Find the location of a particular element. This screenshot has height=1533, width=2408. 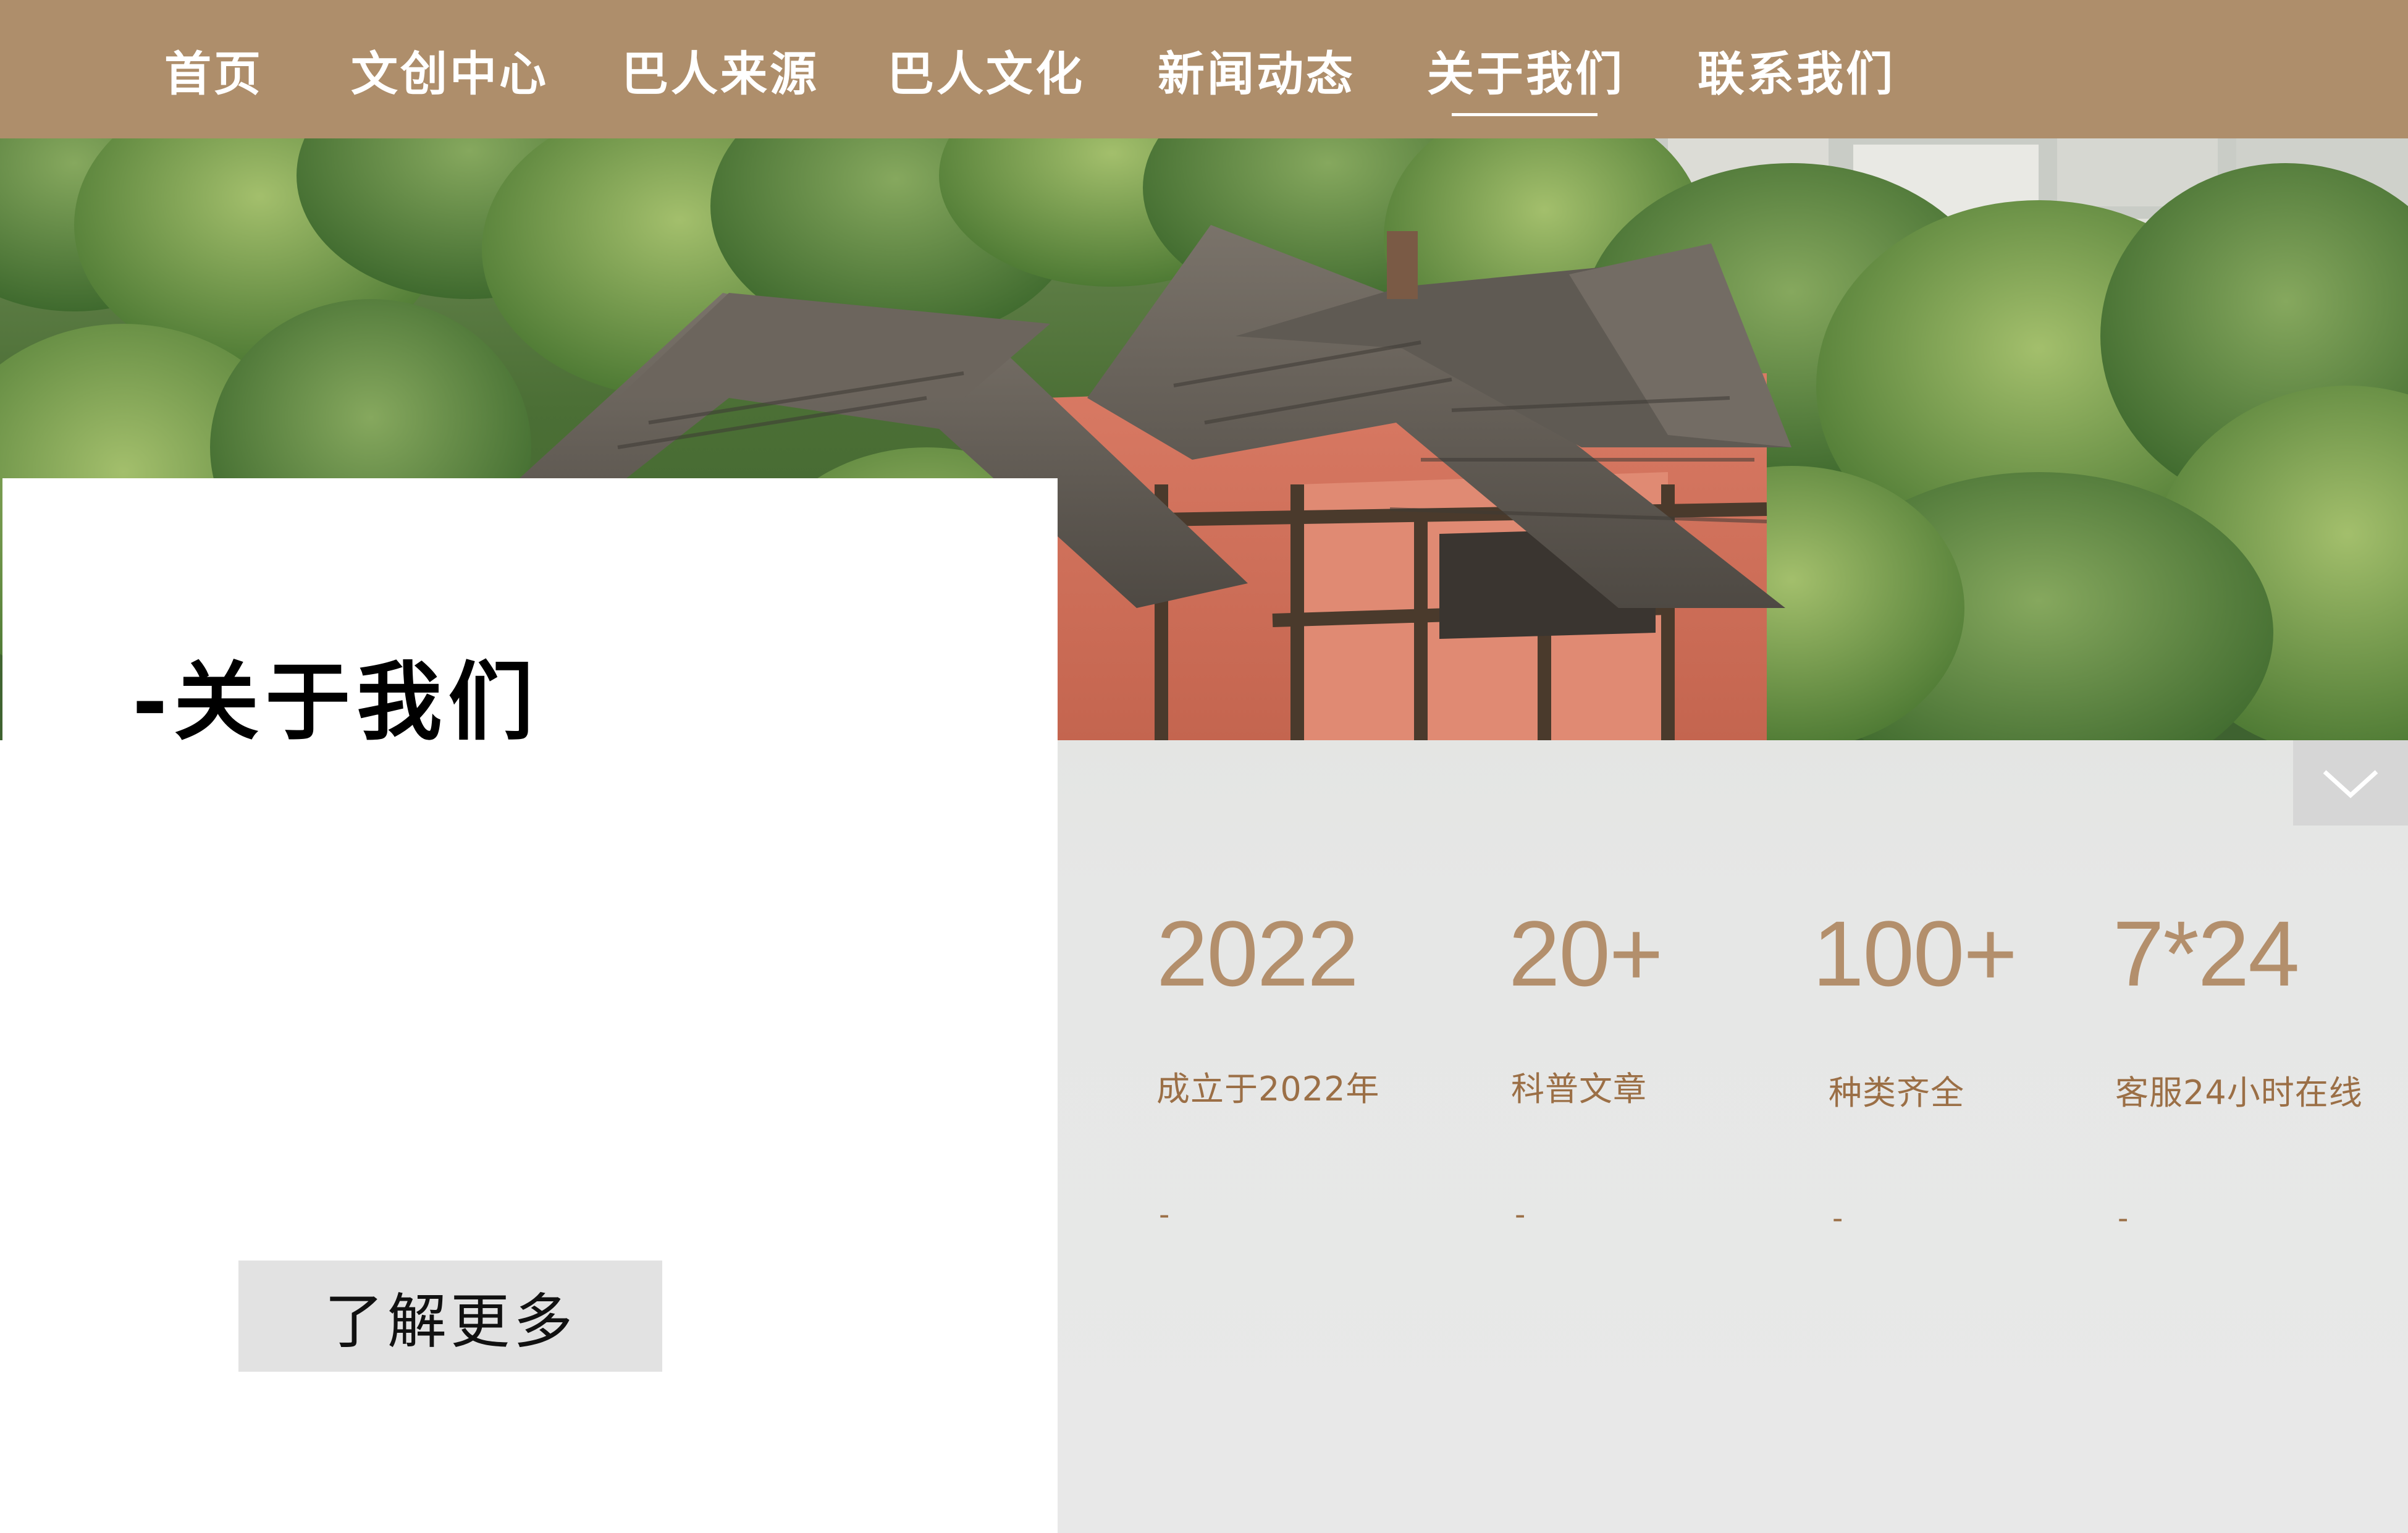

stat-number: 2022 is located at coordinates (1257, 953).